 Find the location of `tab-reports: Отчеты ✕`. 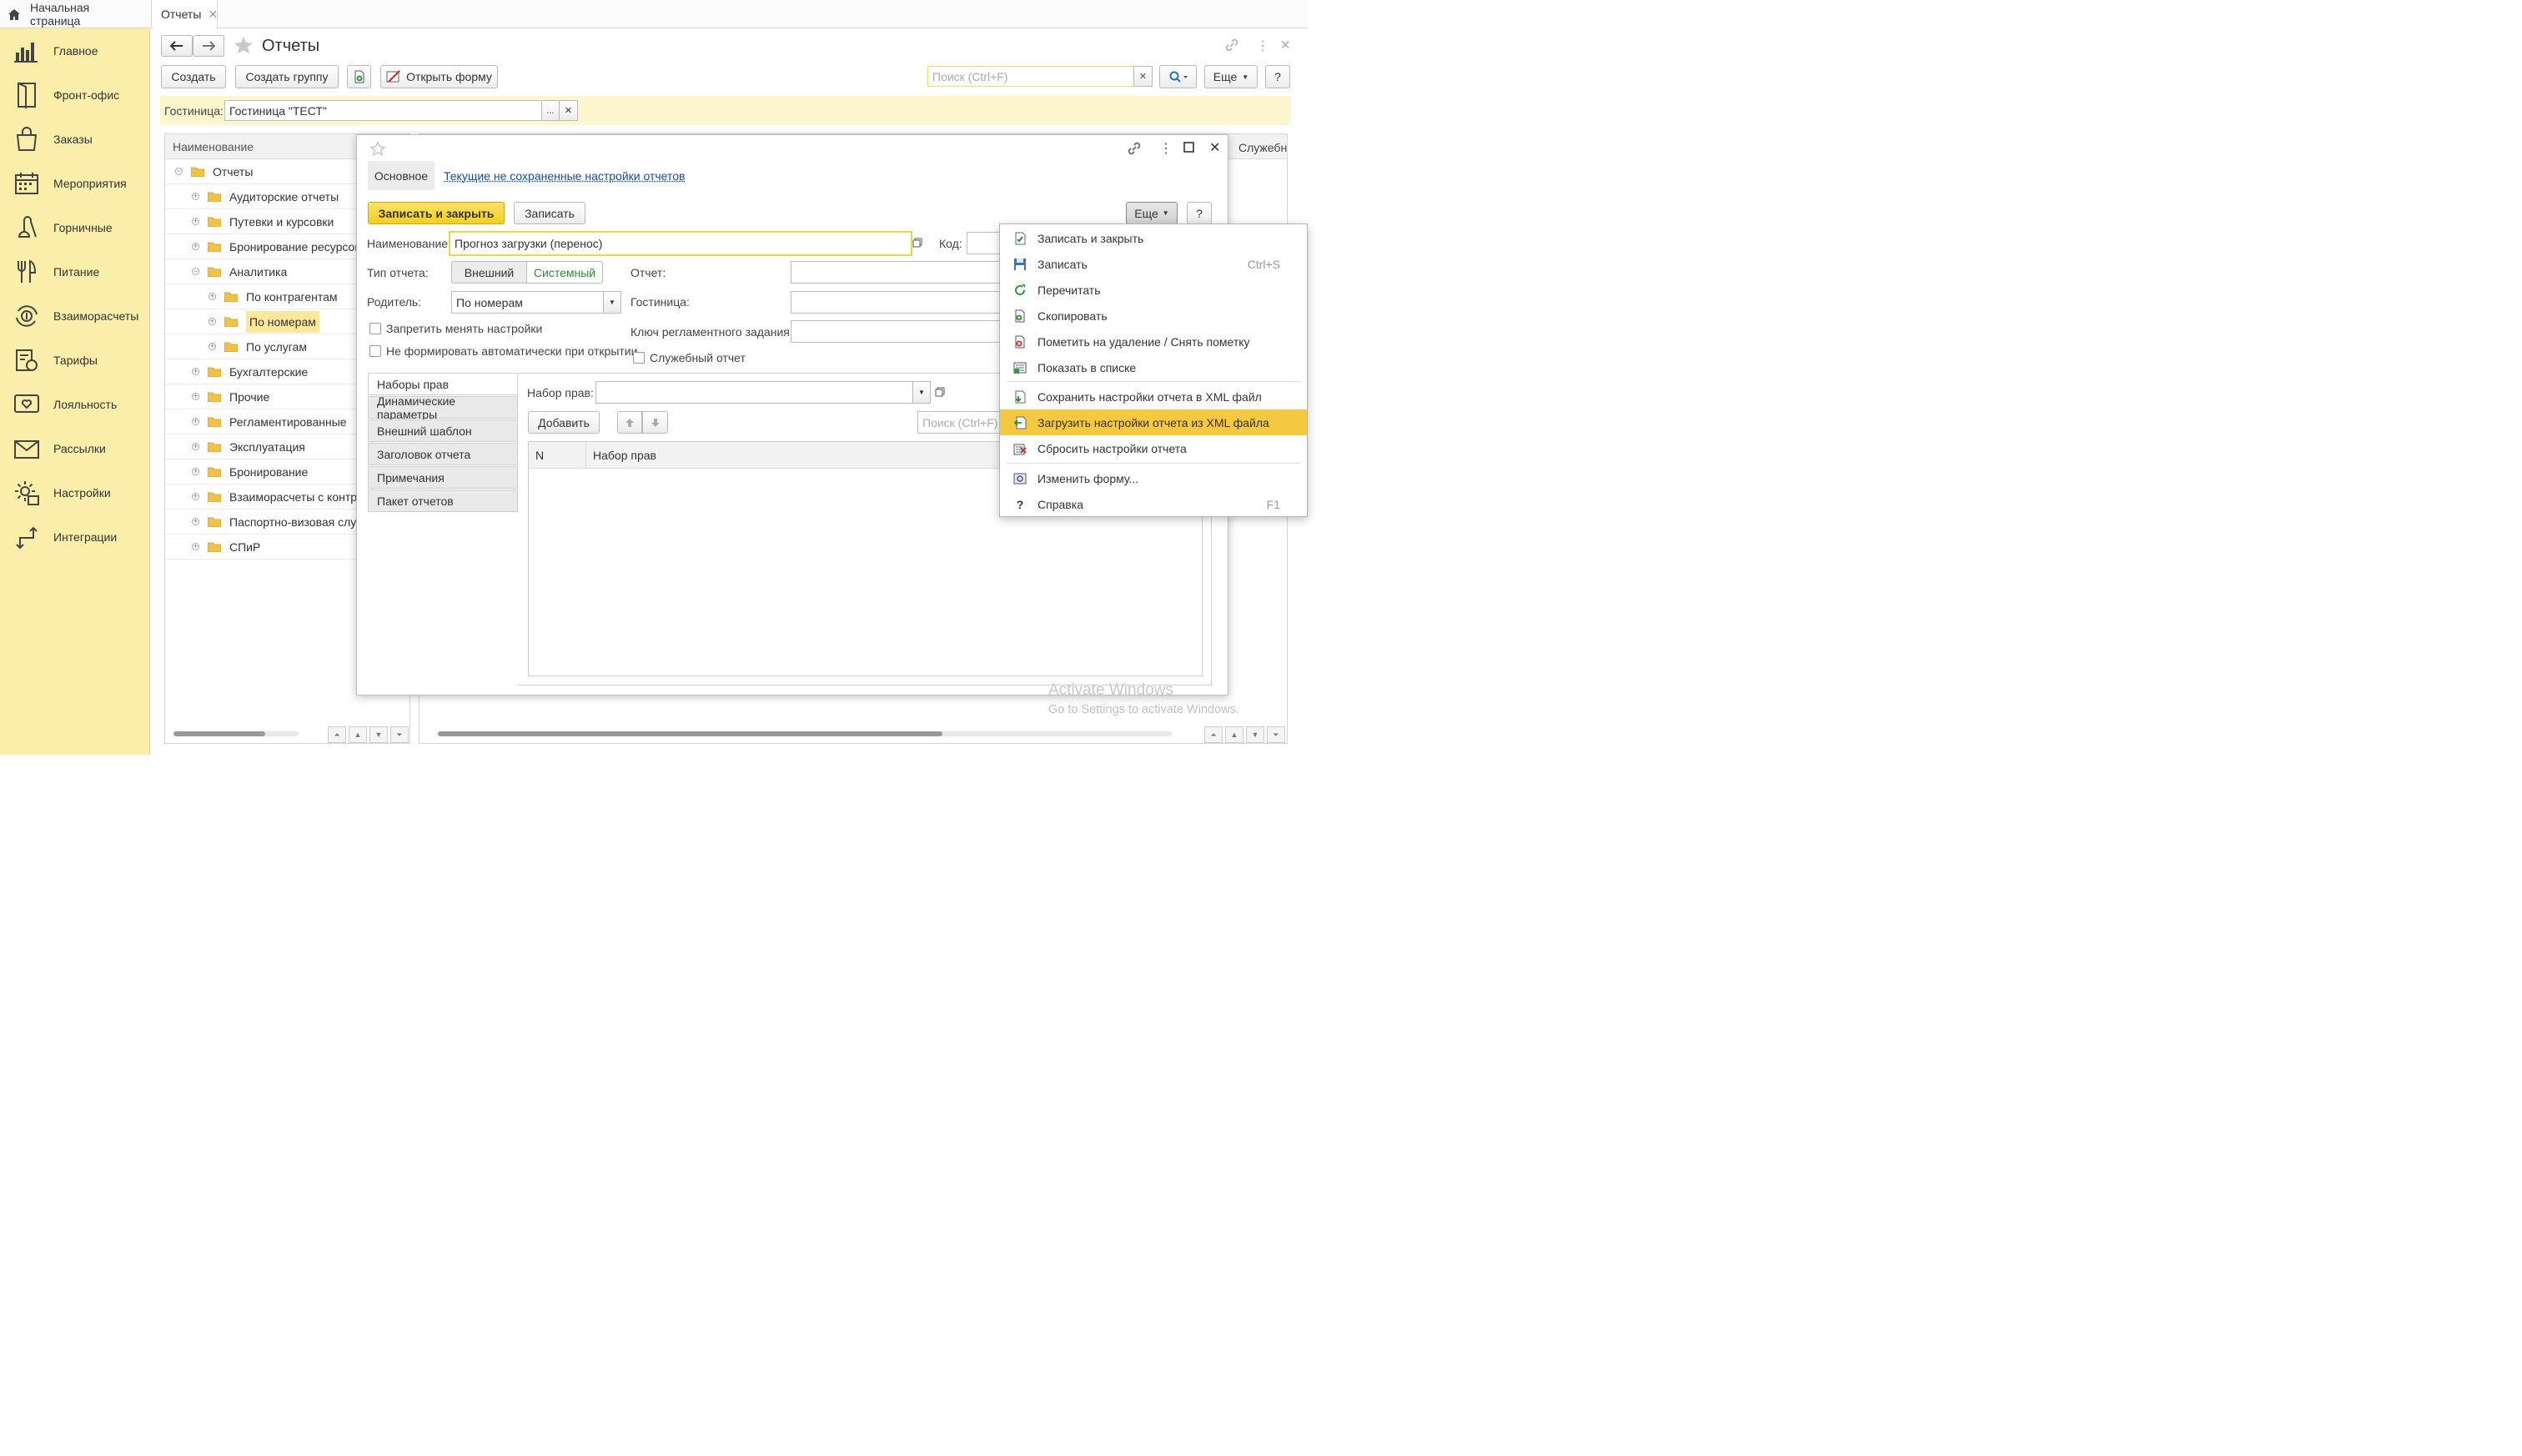

tab-reports: Отчеты ✕ is located at coordinates (185, 14).